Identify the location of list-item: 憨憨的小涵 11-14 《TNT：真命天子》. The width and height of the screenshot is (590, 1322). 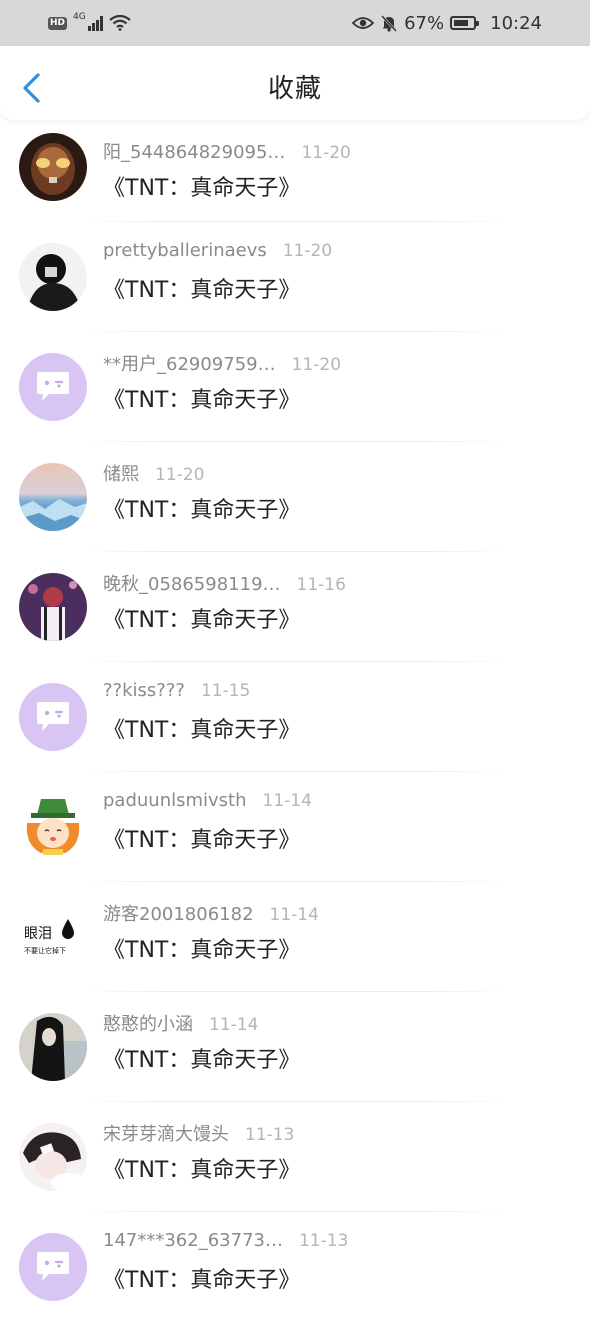
(295, 1047).